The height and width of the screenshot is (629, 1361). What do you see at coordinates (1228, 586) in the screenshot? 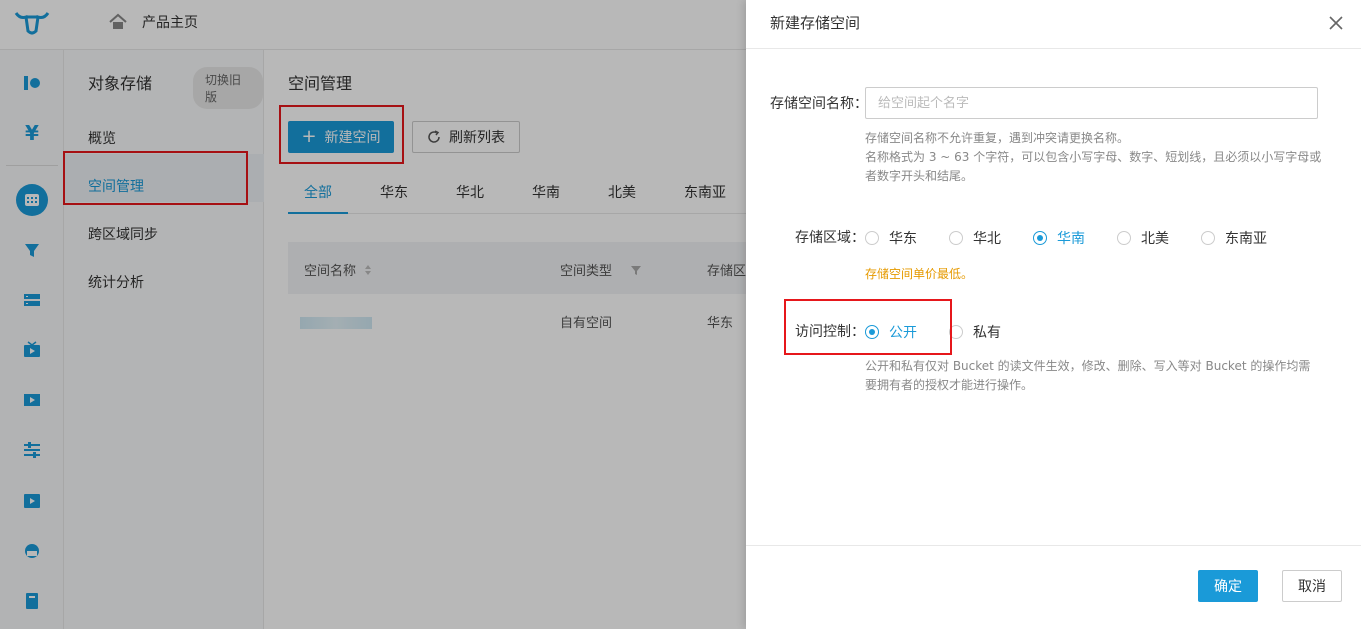
I see `confirm-button: 确定` at bounding box center [1228, 586].